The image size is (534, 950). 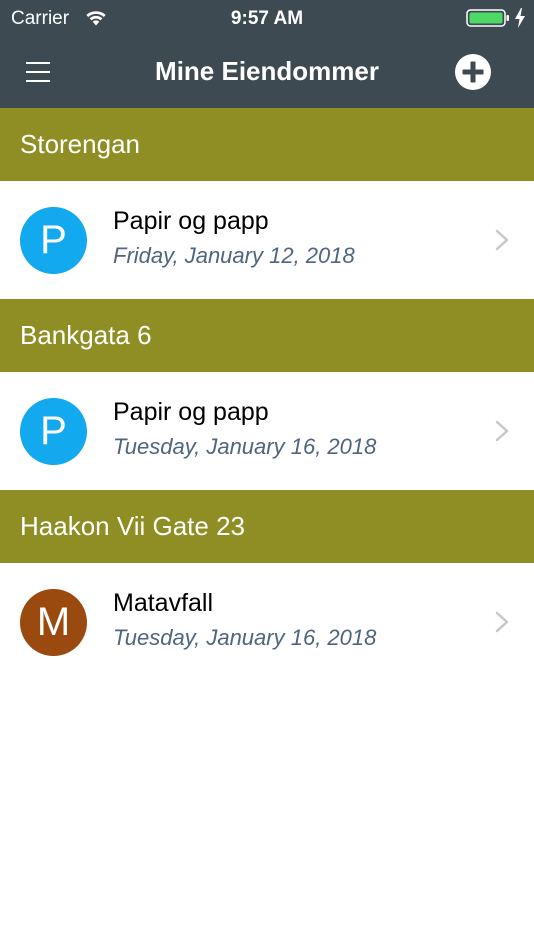 What do you see at coordinates (473, 72) in the screenshot?
I see `plus-circle-icon` at bounding box center [473, 72].